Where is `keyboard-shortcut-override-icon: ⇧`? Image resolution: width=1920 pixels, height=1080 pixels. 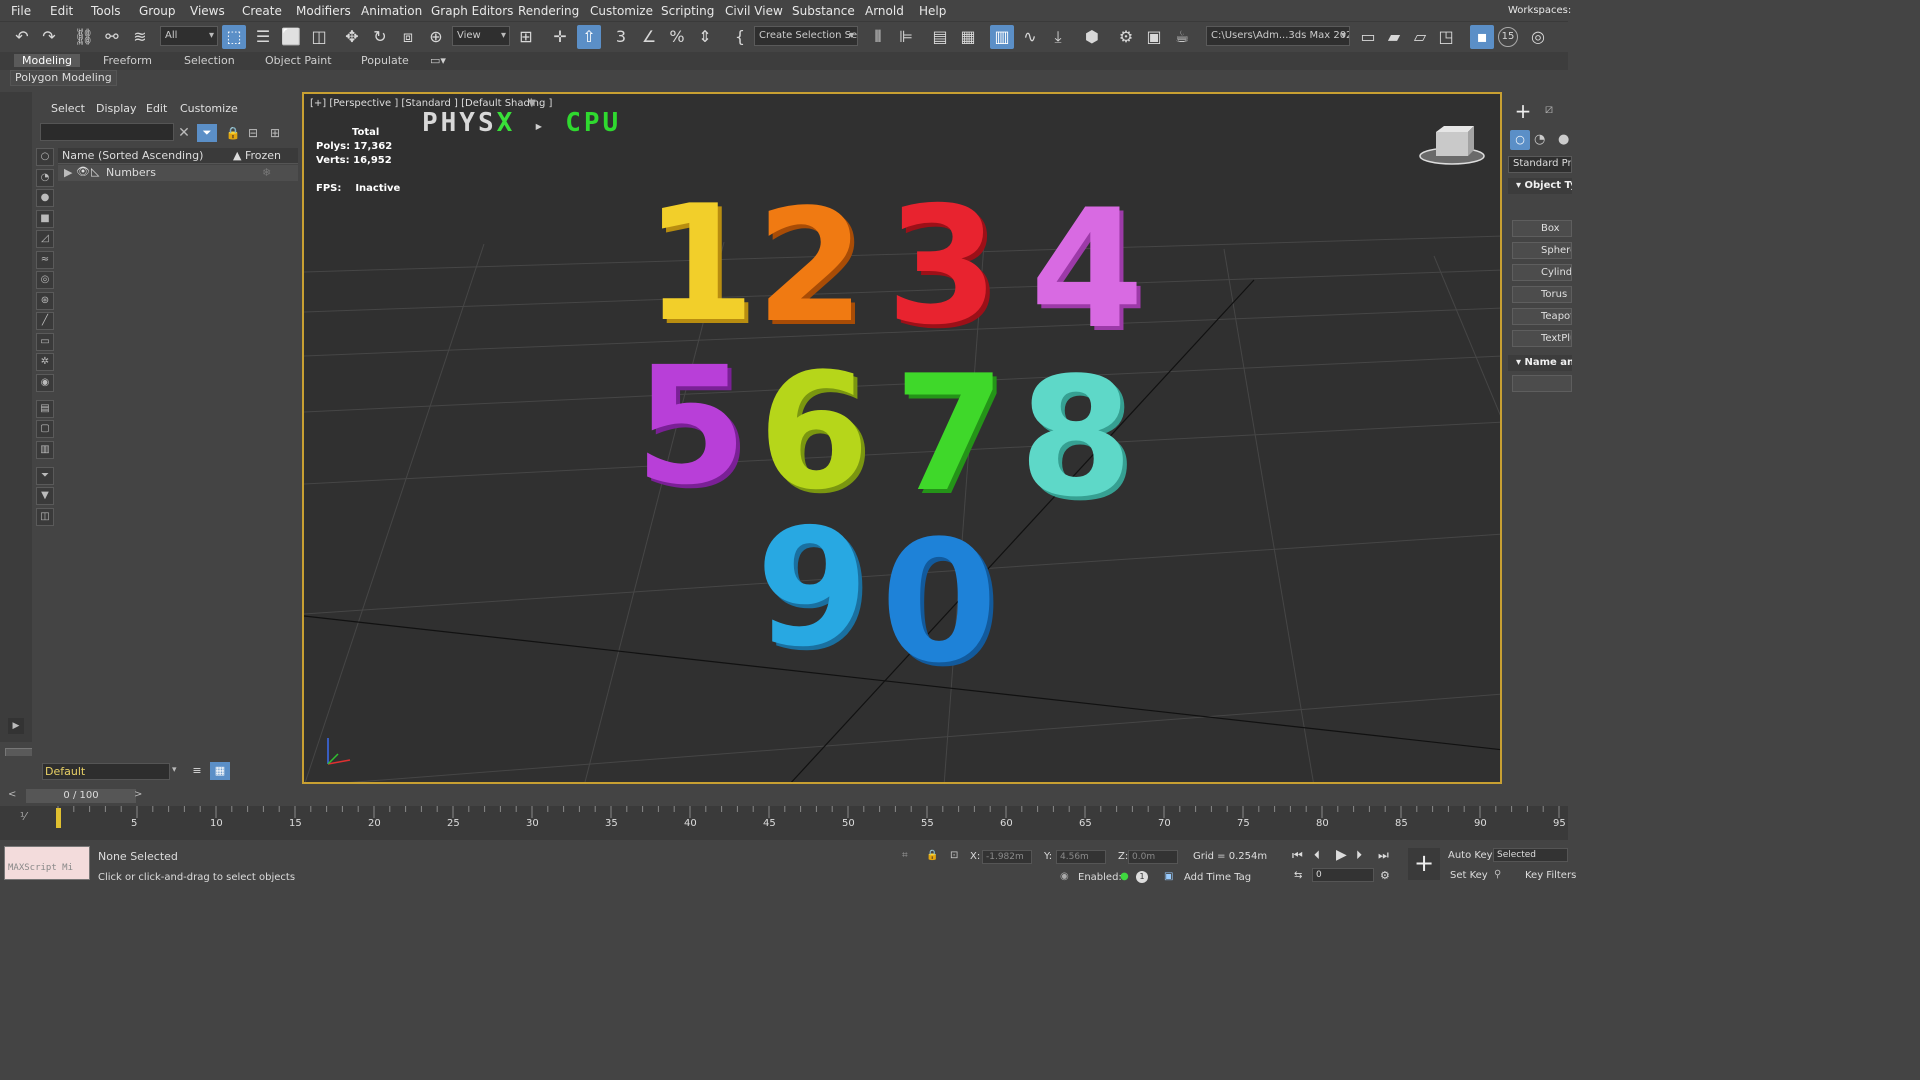 keyboard-shortcut-override-icon: ⇧ is located at coordinates (589, 37).